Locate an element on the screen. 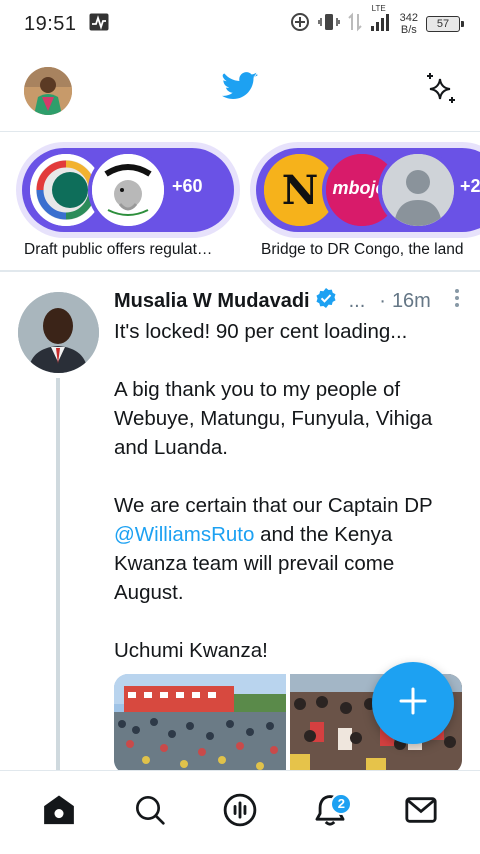 The width and height of the screenshot is (480, 854). verified-badge-icon is located at coordinates (326, 301).